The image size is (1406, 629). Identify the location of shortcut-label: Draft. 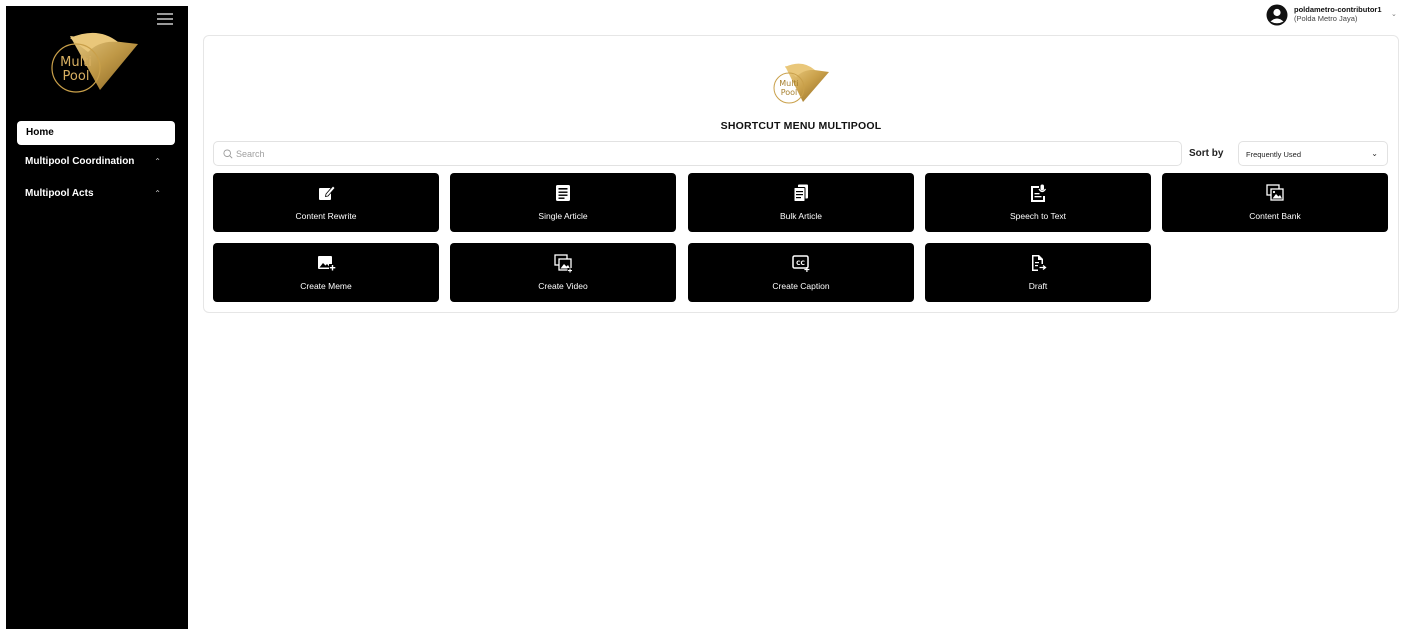
(1038, 286).